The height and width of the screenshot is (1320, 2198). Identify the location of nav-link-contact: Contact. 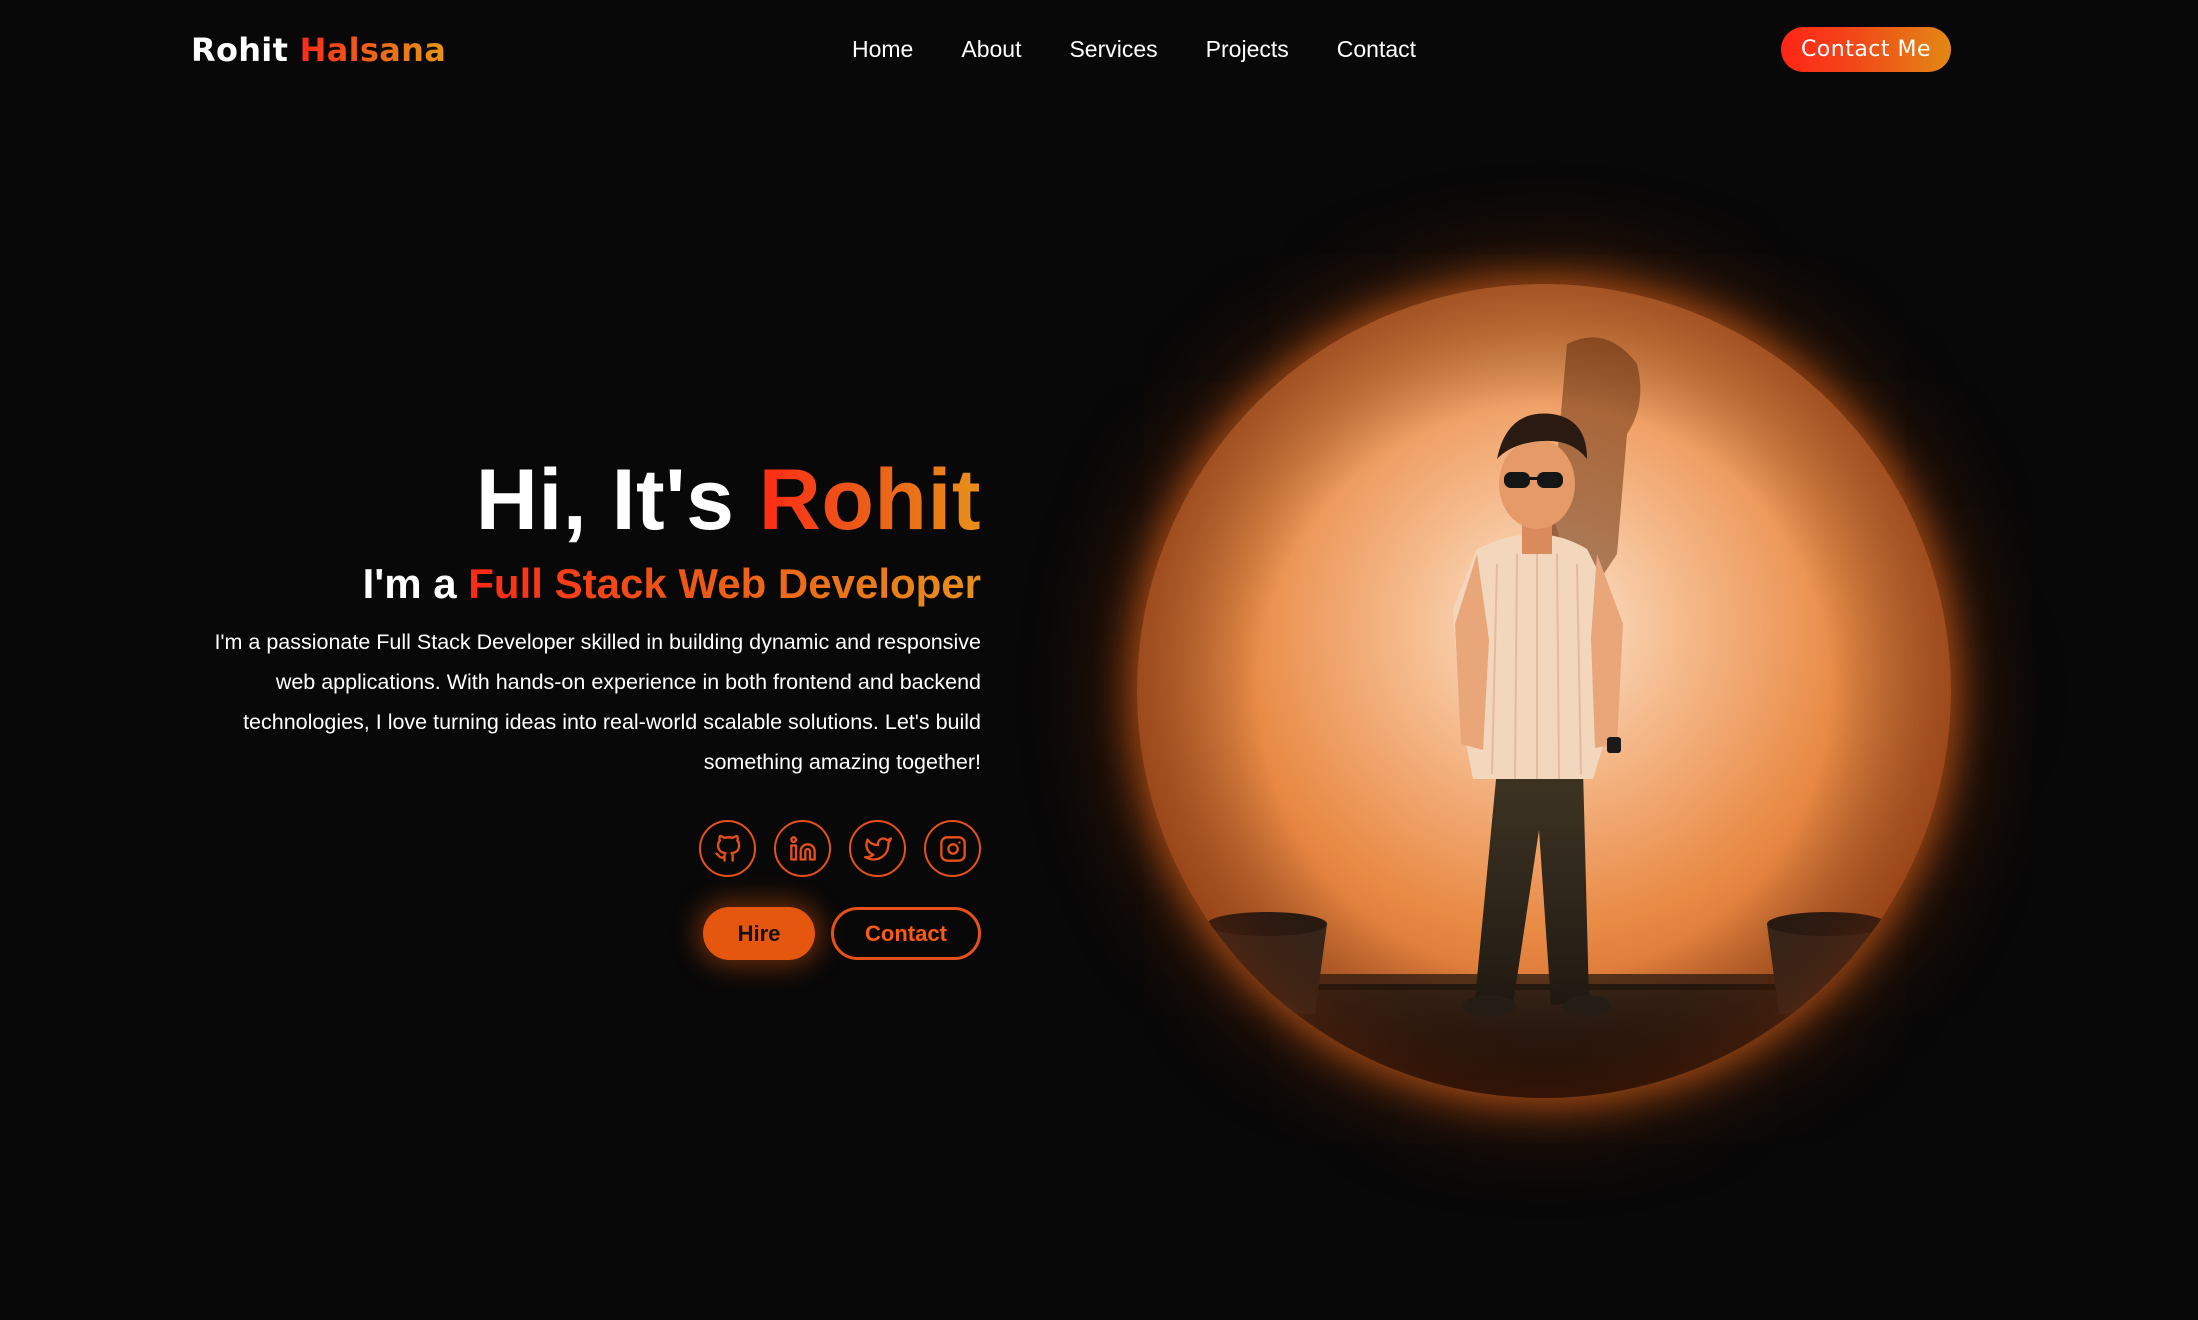
(1376, 49).